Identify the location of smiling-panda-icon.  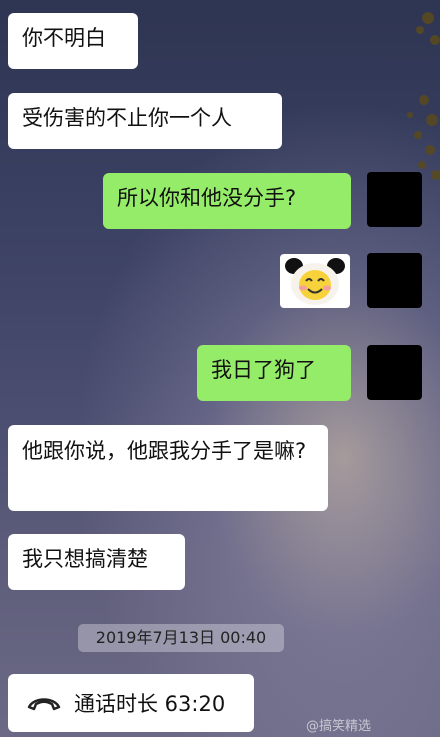
(315, 281).